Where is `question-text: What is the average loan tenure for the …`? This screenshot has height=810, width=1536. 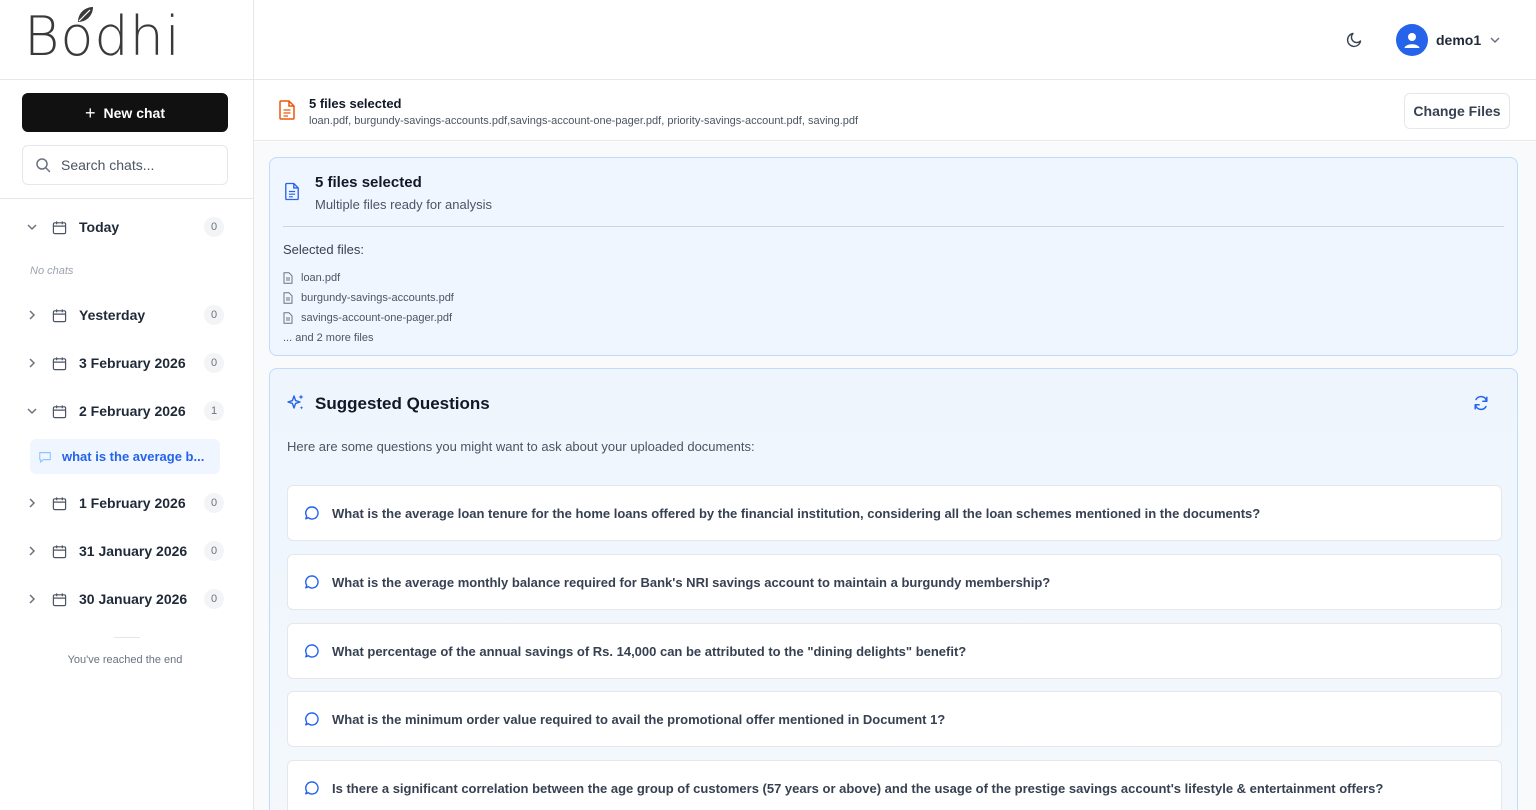
question-text: What is the average loan tenure for the … is located at coordinates (796, 513).